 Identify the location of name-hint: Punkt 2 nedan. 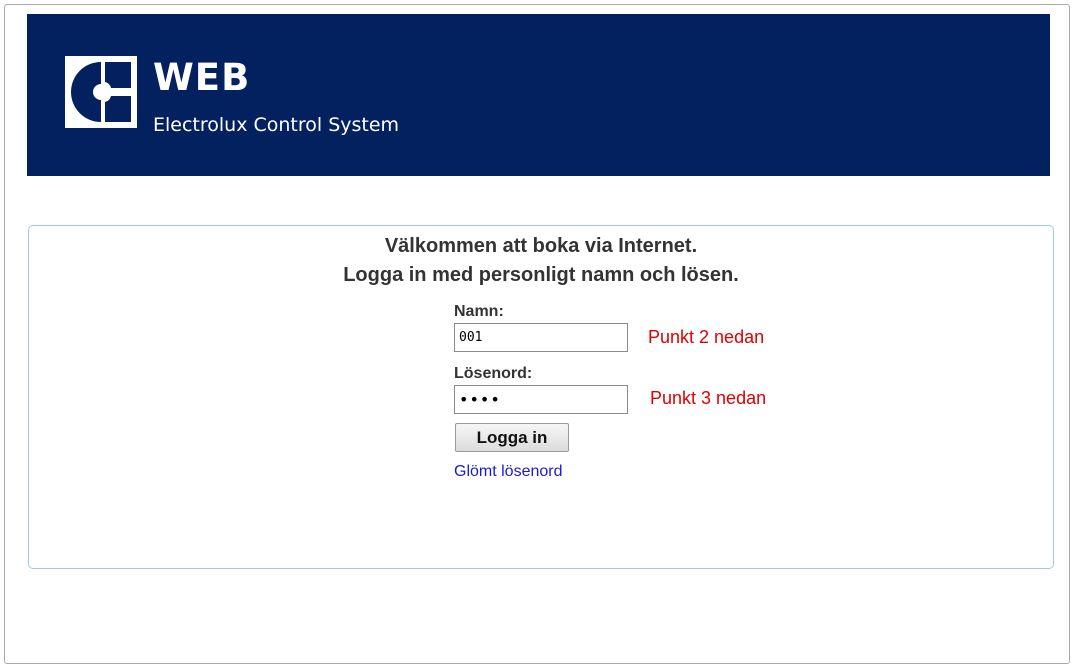
(706, 337).